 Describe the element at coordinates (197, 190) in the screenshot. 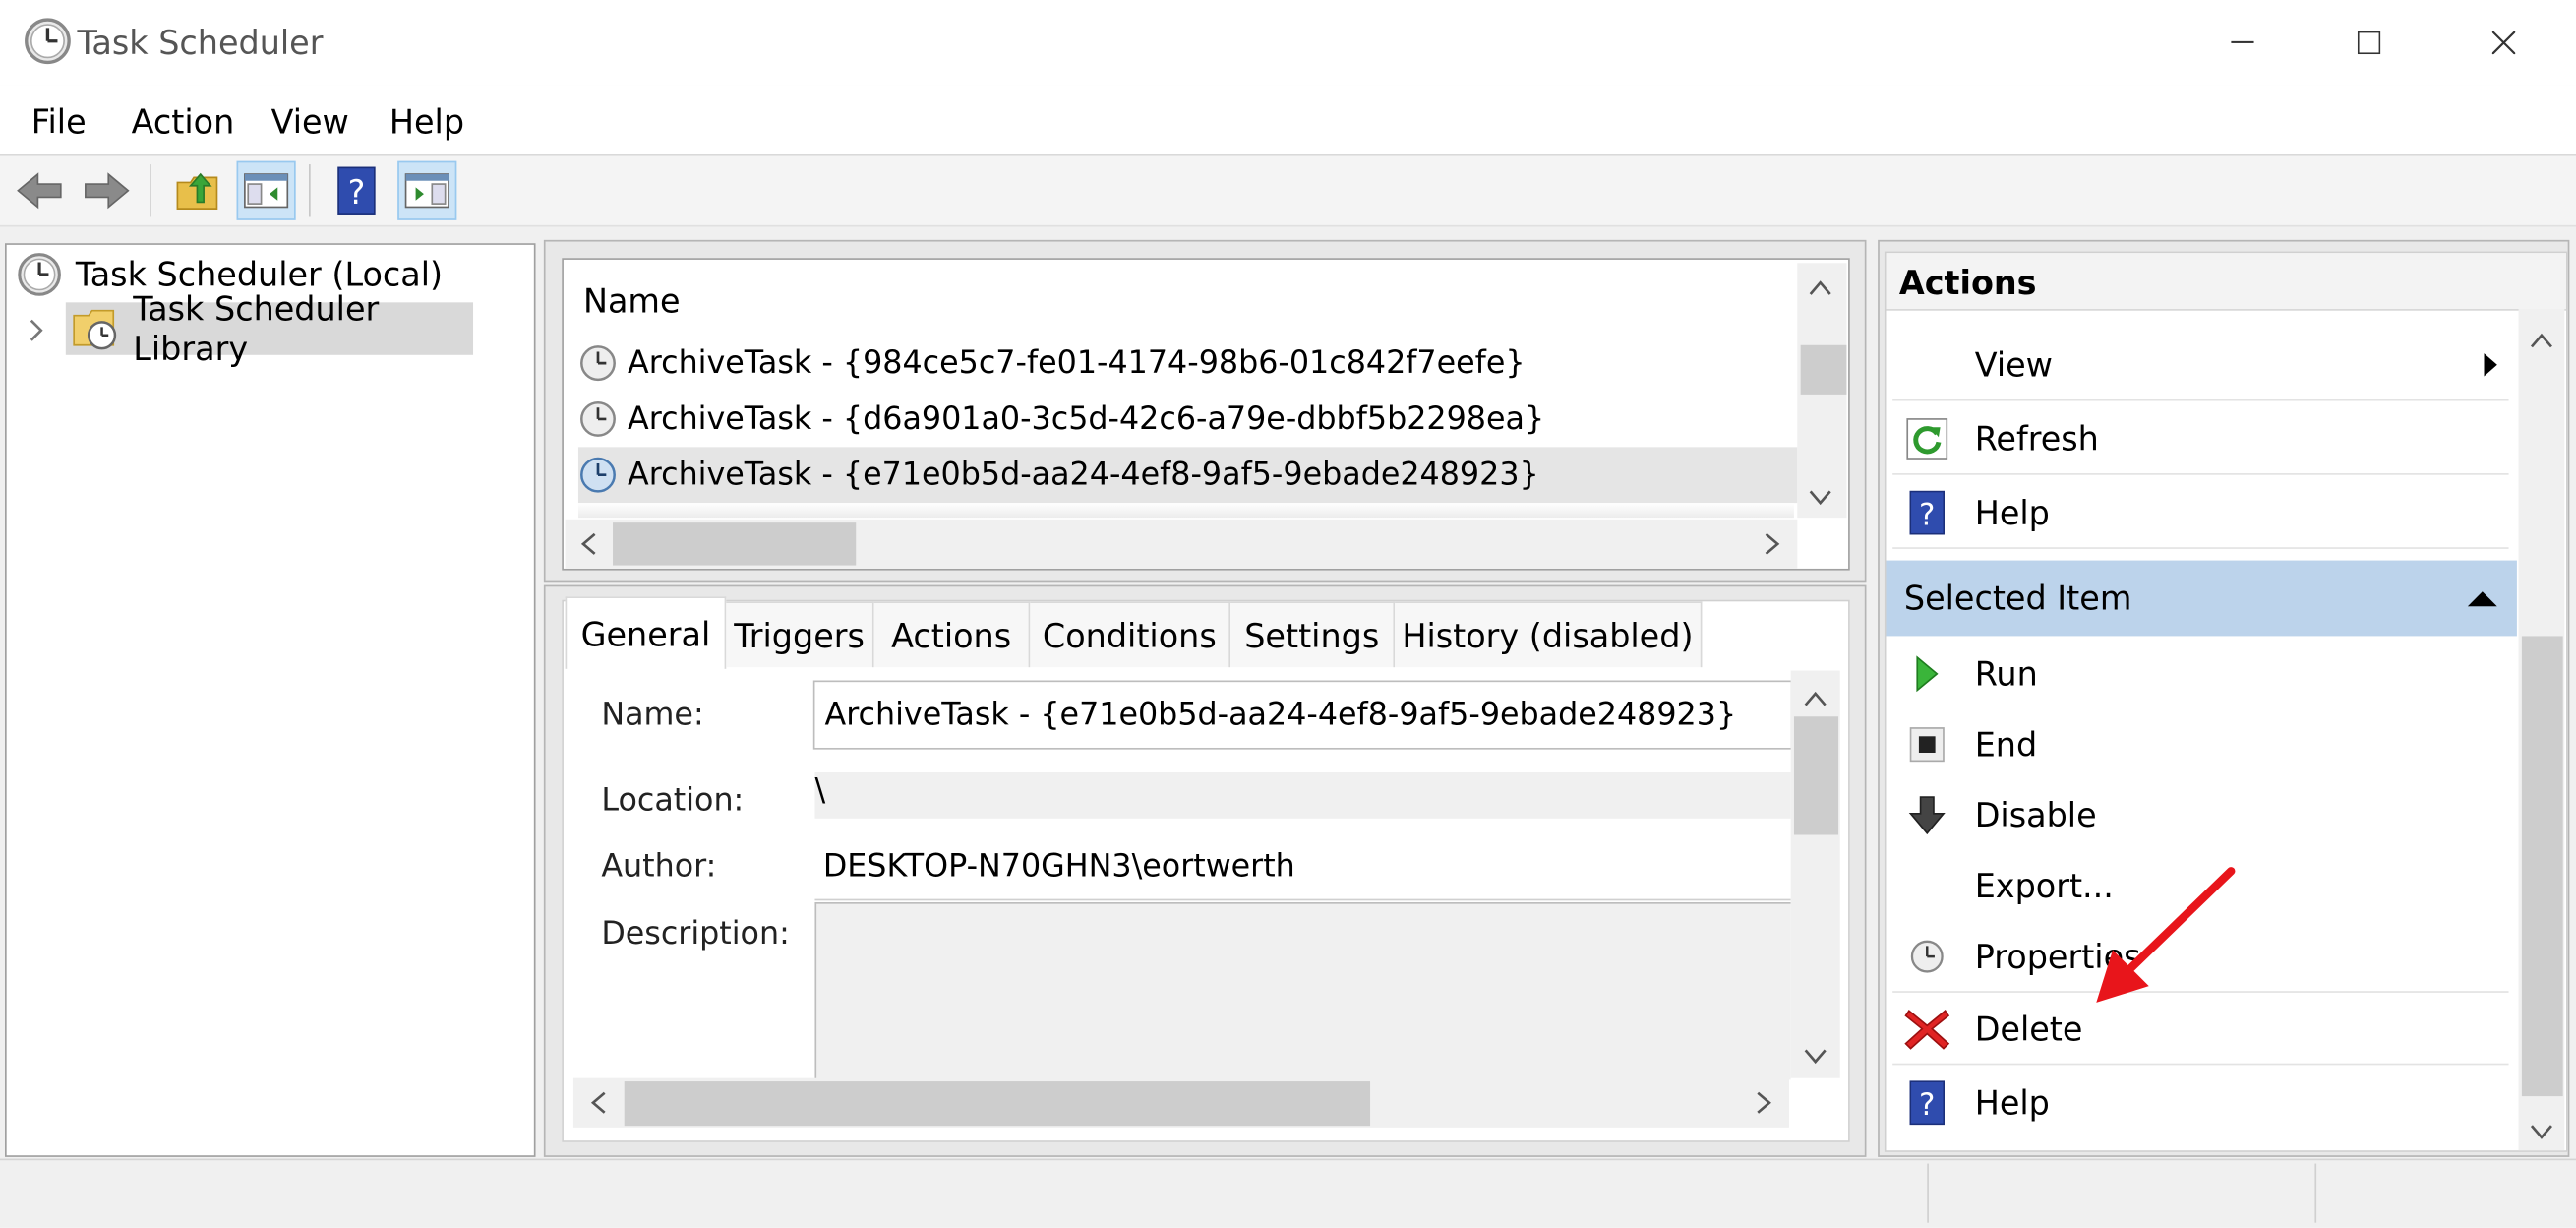

I see `up-folder-icon` at that location.